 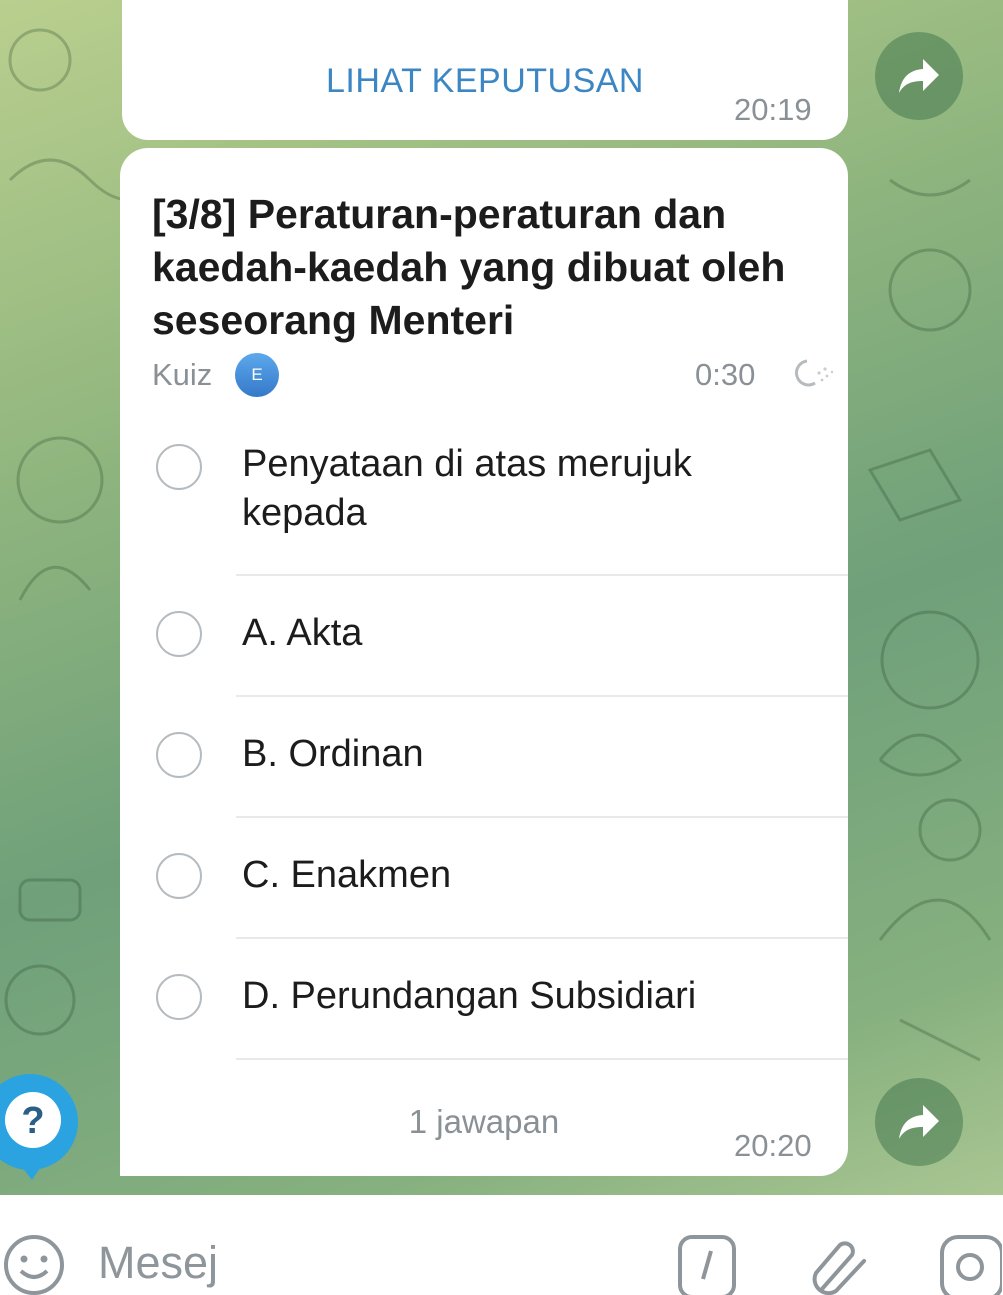 I want to click on quiz-timer: 0:30, so click(x=725, y=374).